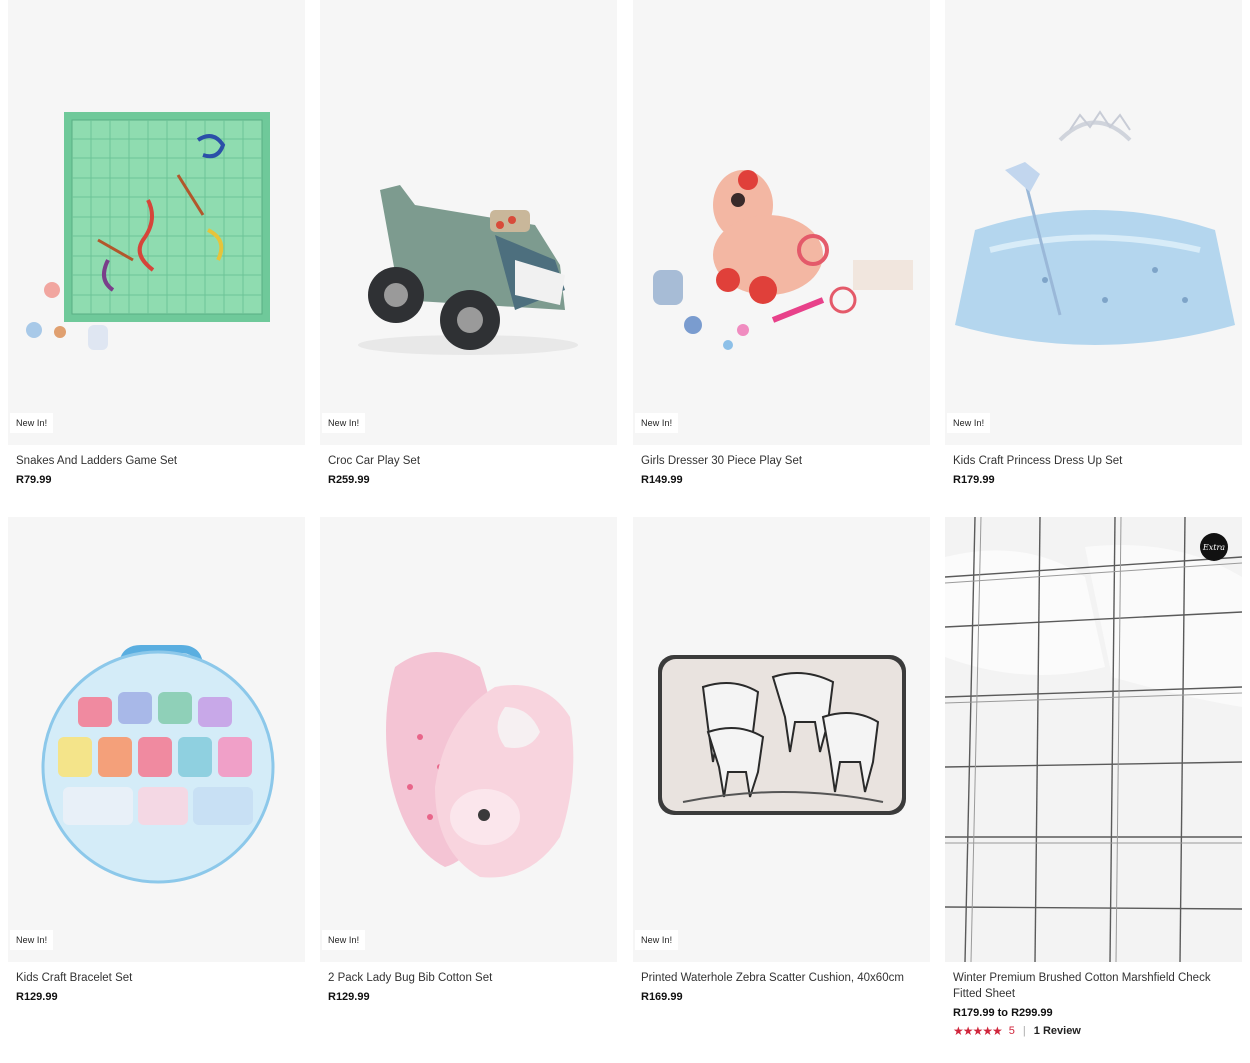 The width and height of the screenshot is (1250, 1063). Describe the element at coordinates (1057, 1031) in the screenshot. I see `review-count-link: 1 Review` at that location.